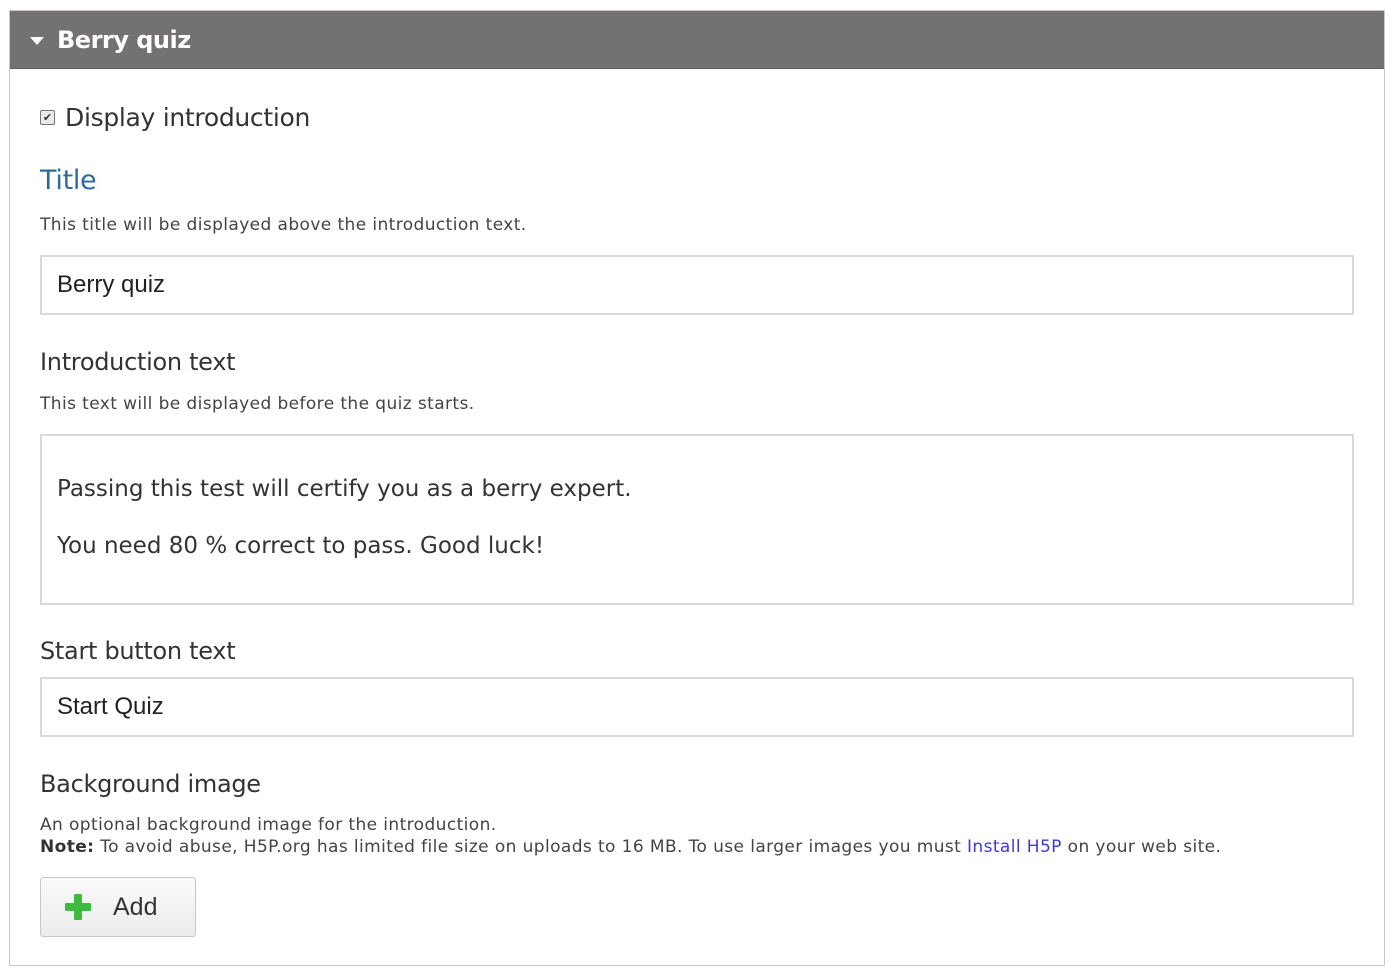 Image resolution: width=1397 pixels, height=979 pixels. Describe the element at coordinates (1141, 847) in the screenshot. I see `note-text-after: on your web site.` at that location.